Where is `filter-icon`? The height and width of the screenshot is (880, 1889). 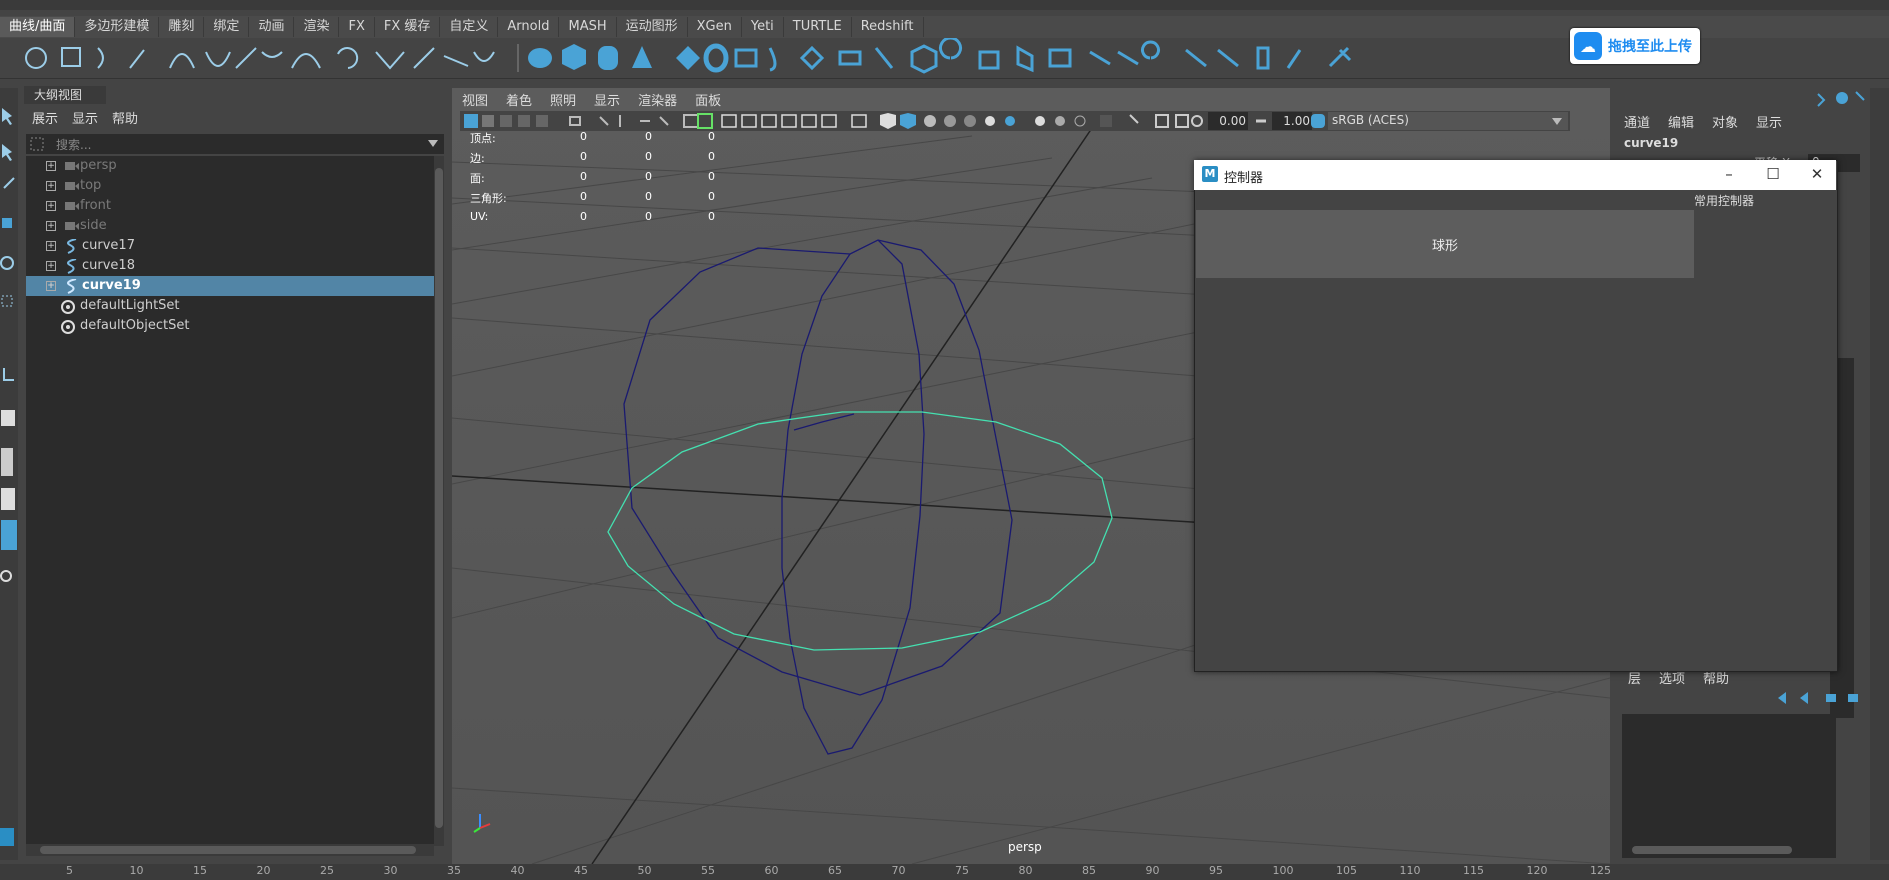
filter-icon is located at coordinates (37, 144).